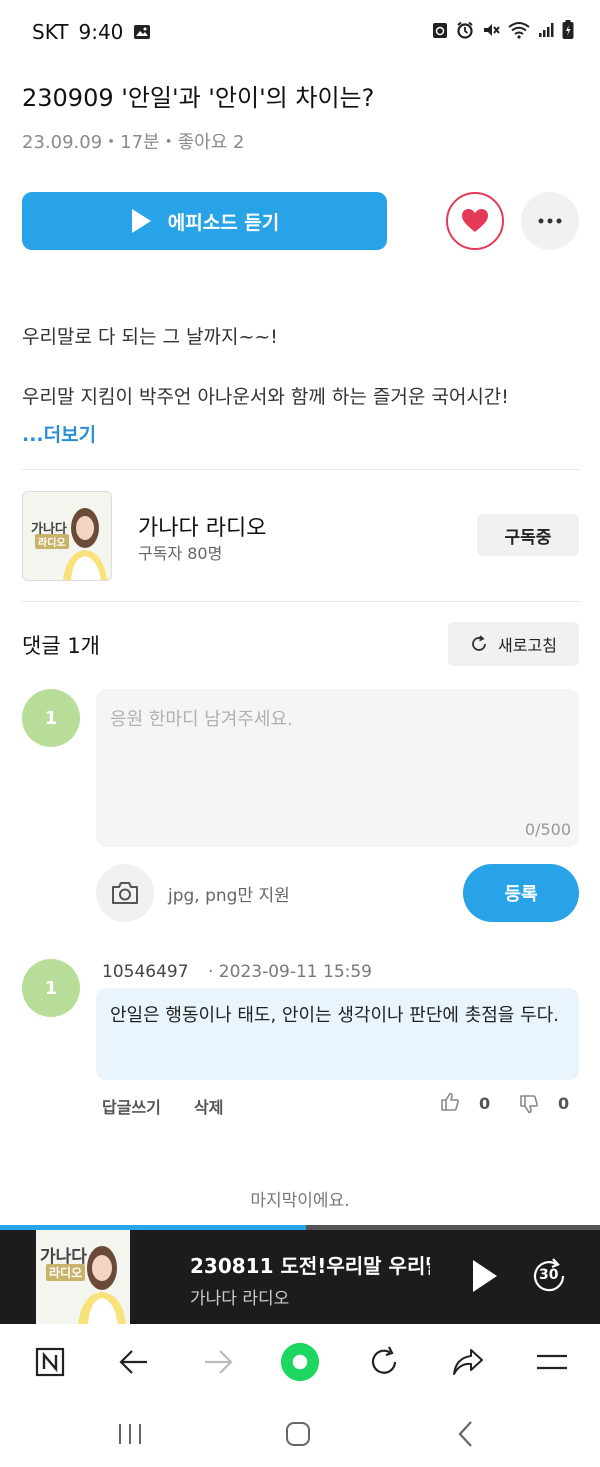 Image resolution: width=600 pixels, height=1467 pixels. I want to click on player-channel: 가나다 라디오, so click(240, 1299).